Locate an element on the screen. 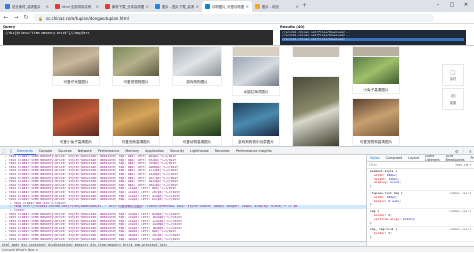 The image size is (474, 253). styles-subtab: Properties is located at coordinates (471, 158).